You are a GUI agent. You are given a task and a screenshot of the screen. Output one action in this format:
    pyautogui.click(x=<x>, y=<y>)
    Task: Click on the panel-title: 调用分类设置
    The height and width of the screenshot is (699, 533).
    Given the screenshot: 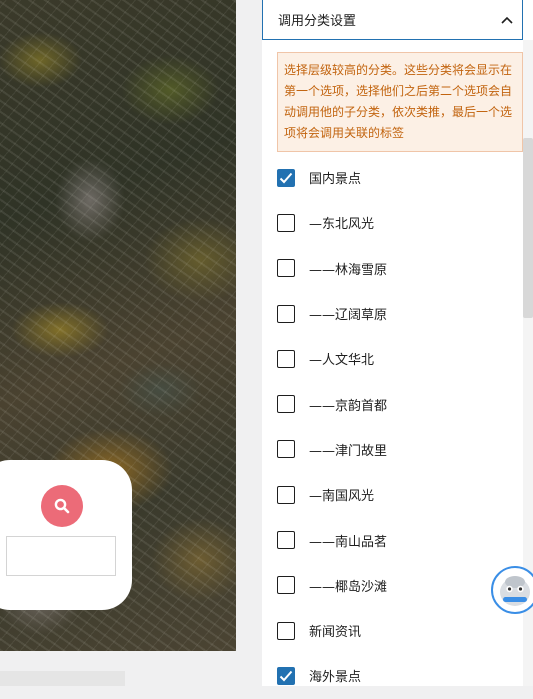 What is the action you would take?
    pyautogui.click(x=317, y=21)
    